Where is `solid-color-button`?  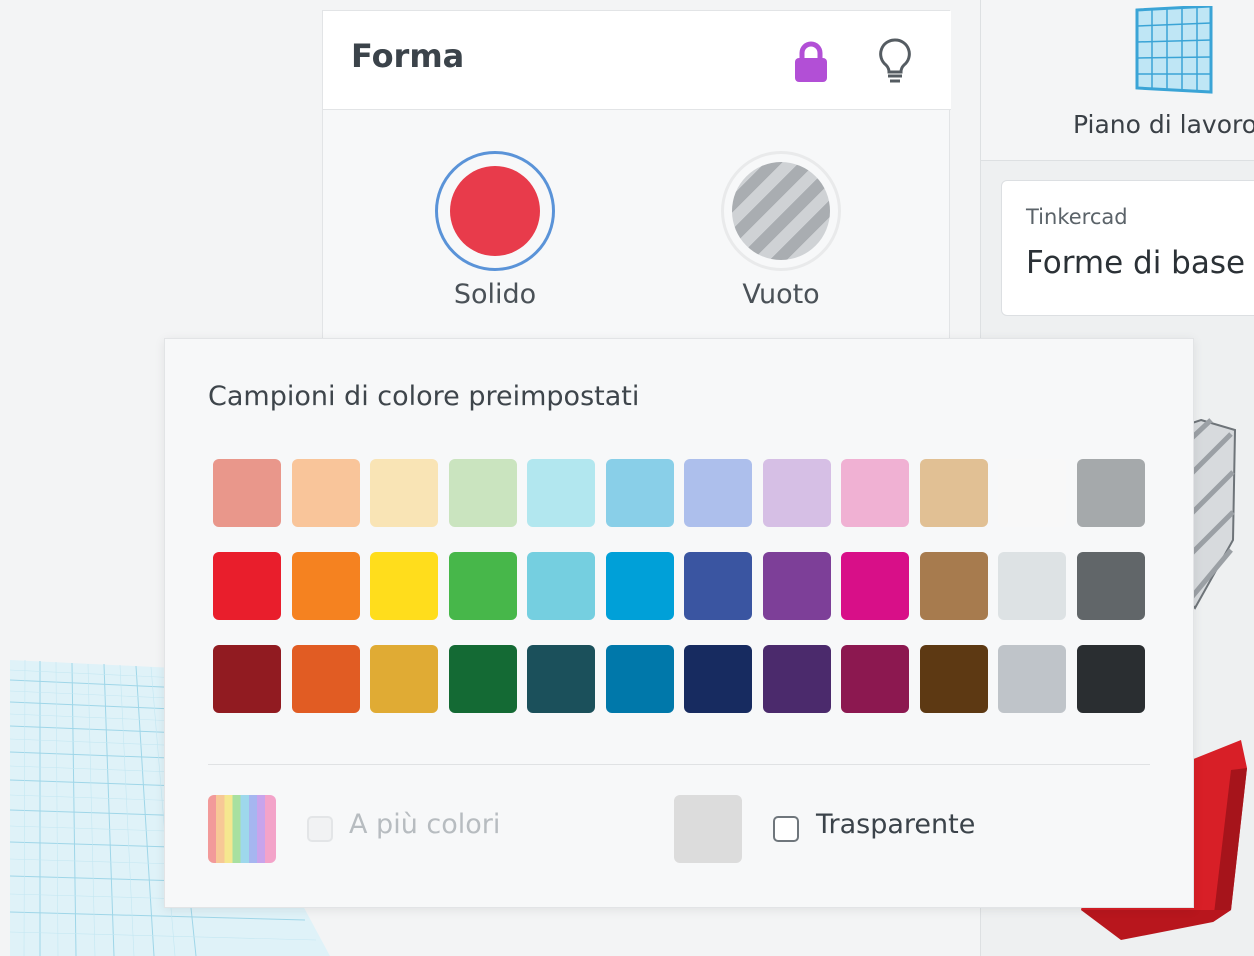 solid-color-button is located at coordinates (495, 211).